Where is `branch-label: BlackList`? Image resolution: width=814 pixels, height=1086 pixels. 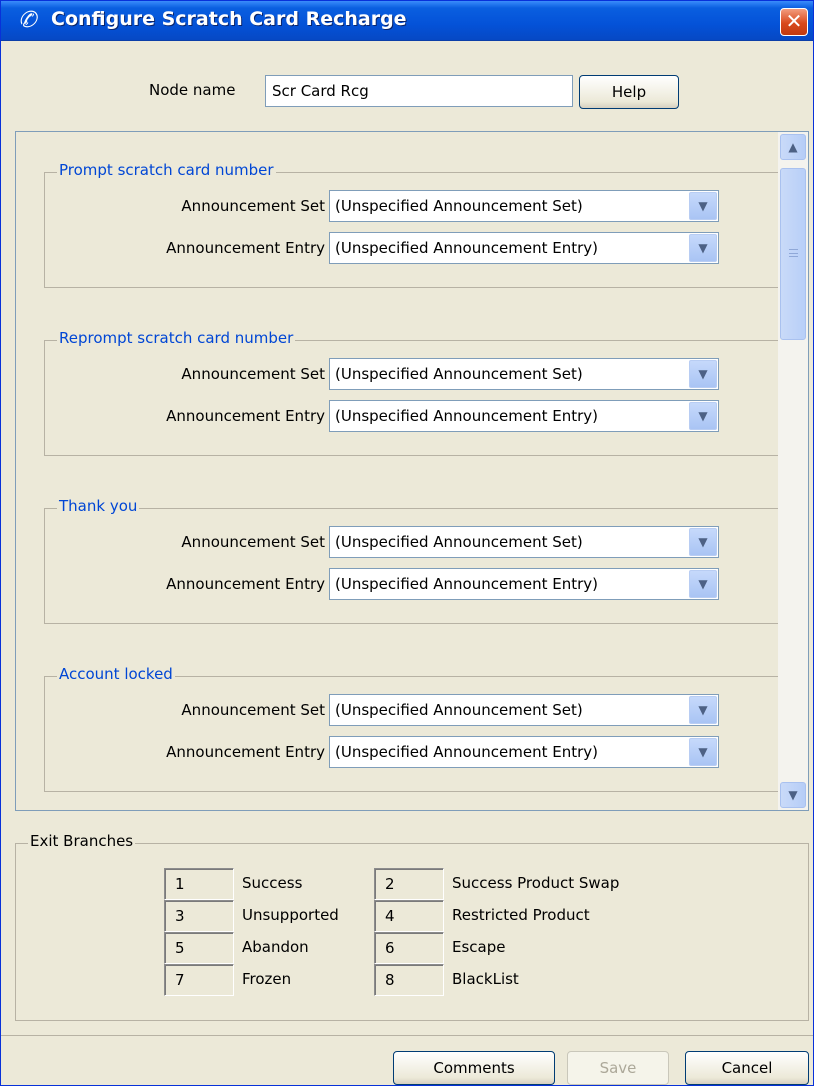
branch-label: BlackList is located at coordinates (485, 979).